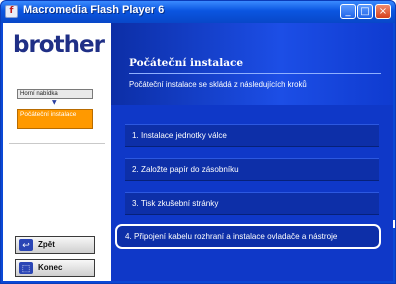 The width and height of the screenshot is (396, 284). Describe the element at coordinates (255, 73) in the screenshot. I see `title-divider` at that location.